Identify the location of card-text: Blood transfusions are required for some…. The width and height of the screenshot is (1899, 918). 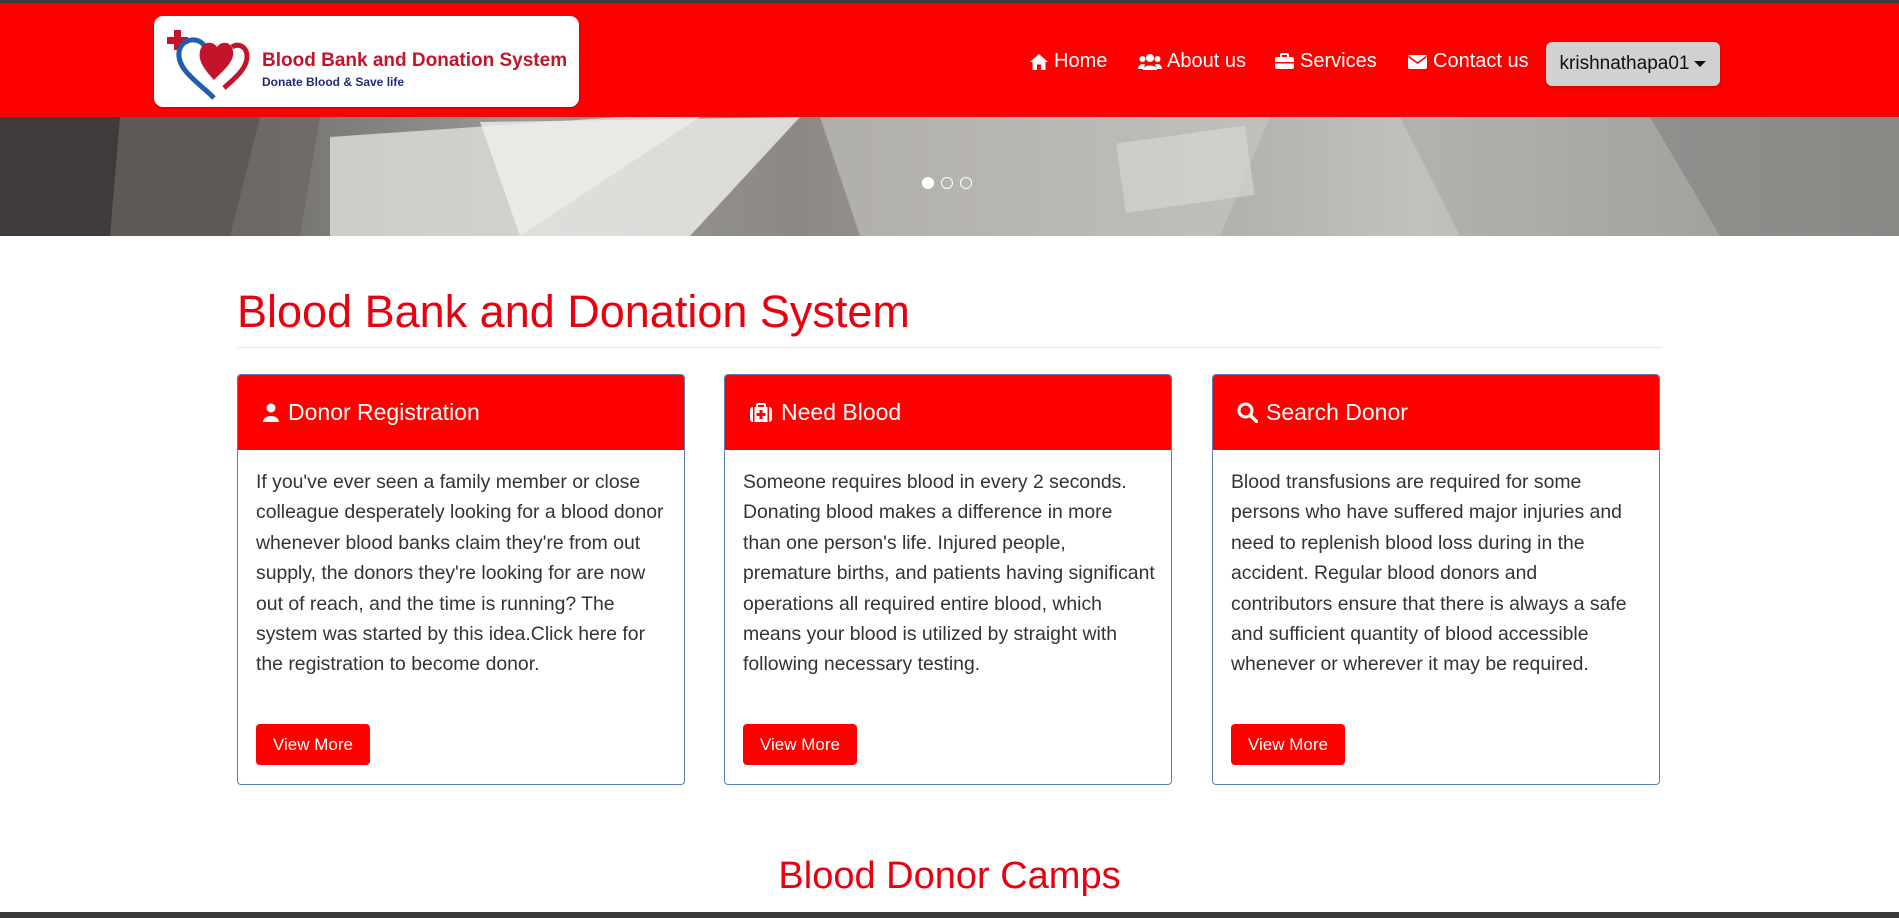
(1429, 573).